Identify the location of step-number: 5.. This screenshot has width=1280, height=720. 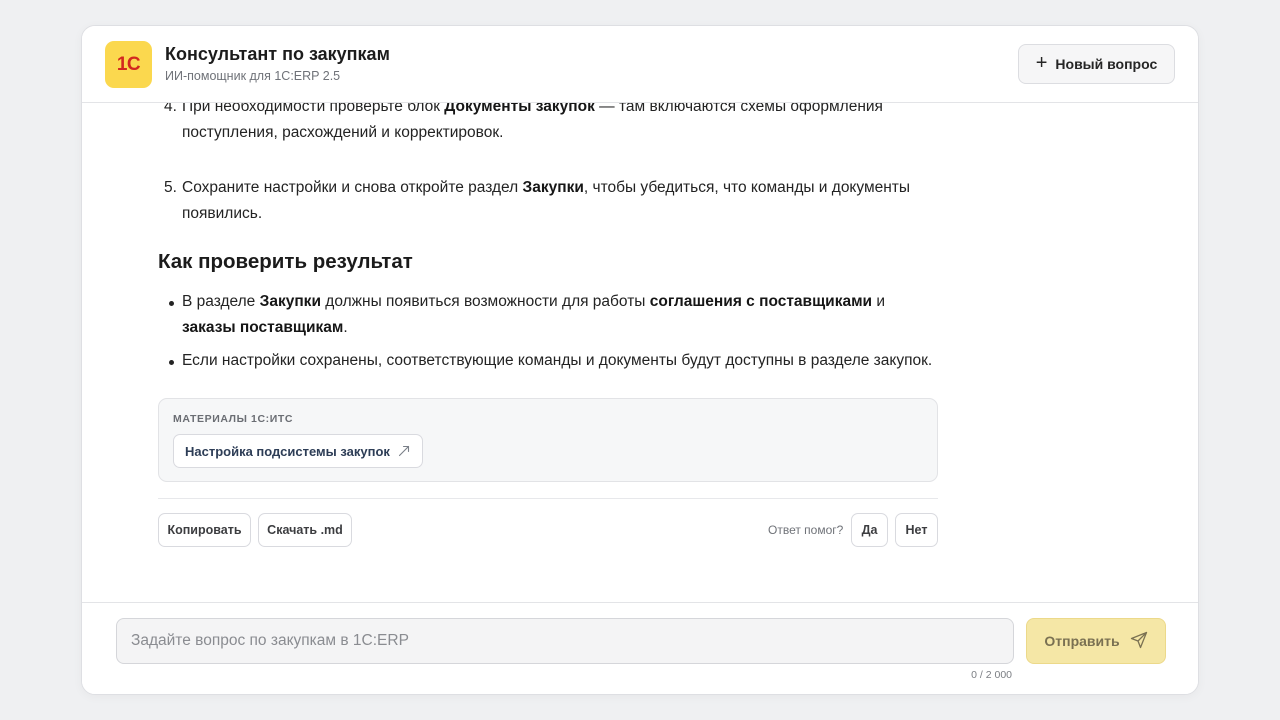
(170, 187).